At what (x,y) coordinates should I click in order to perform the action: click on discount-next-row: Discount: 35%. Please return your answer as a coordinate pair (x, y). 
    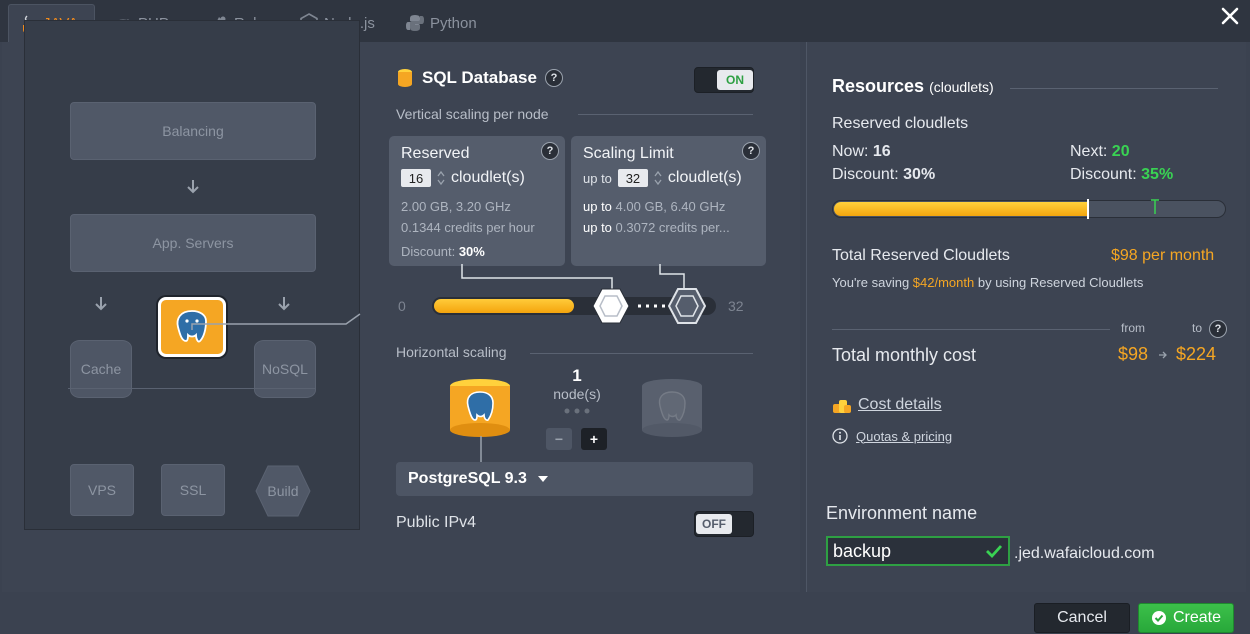
    Looking at the image, I should click on (1121, 175).